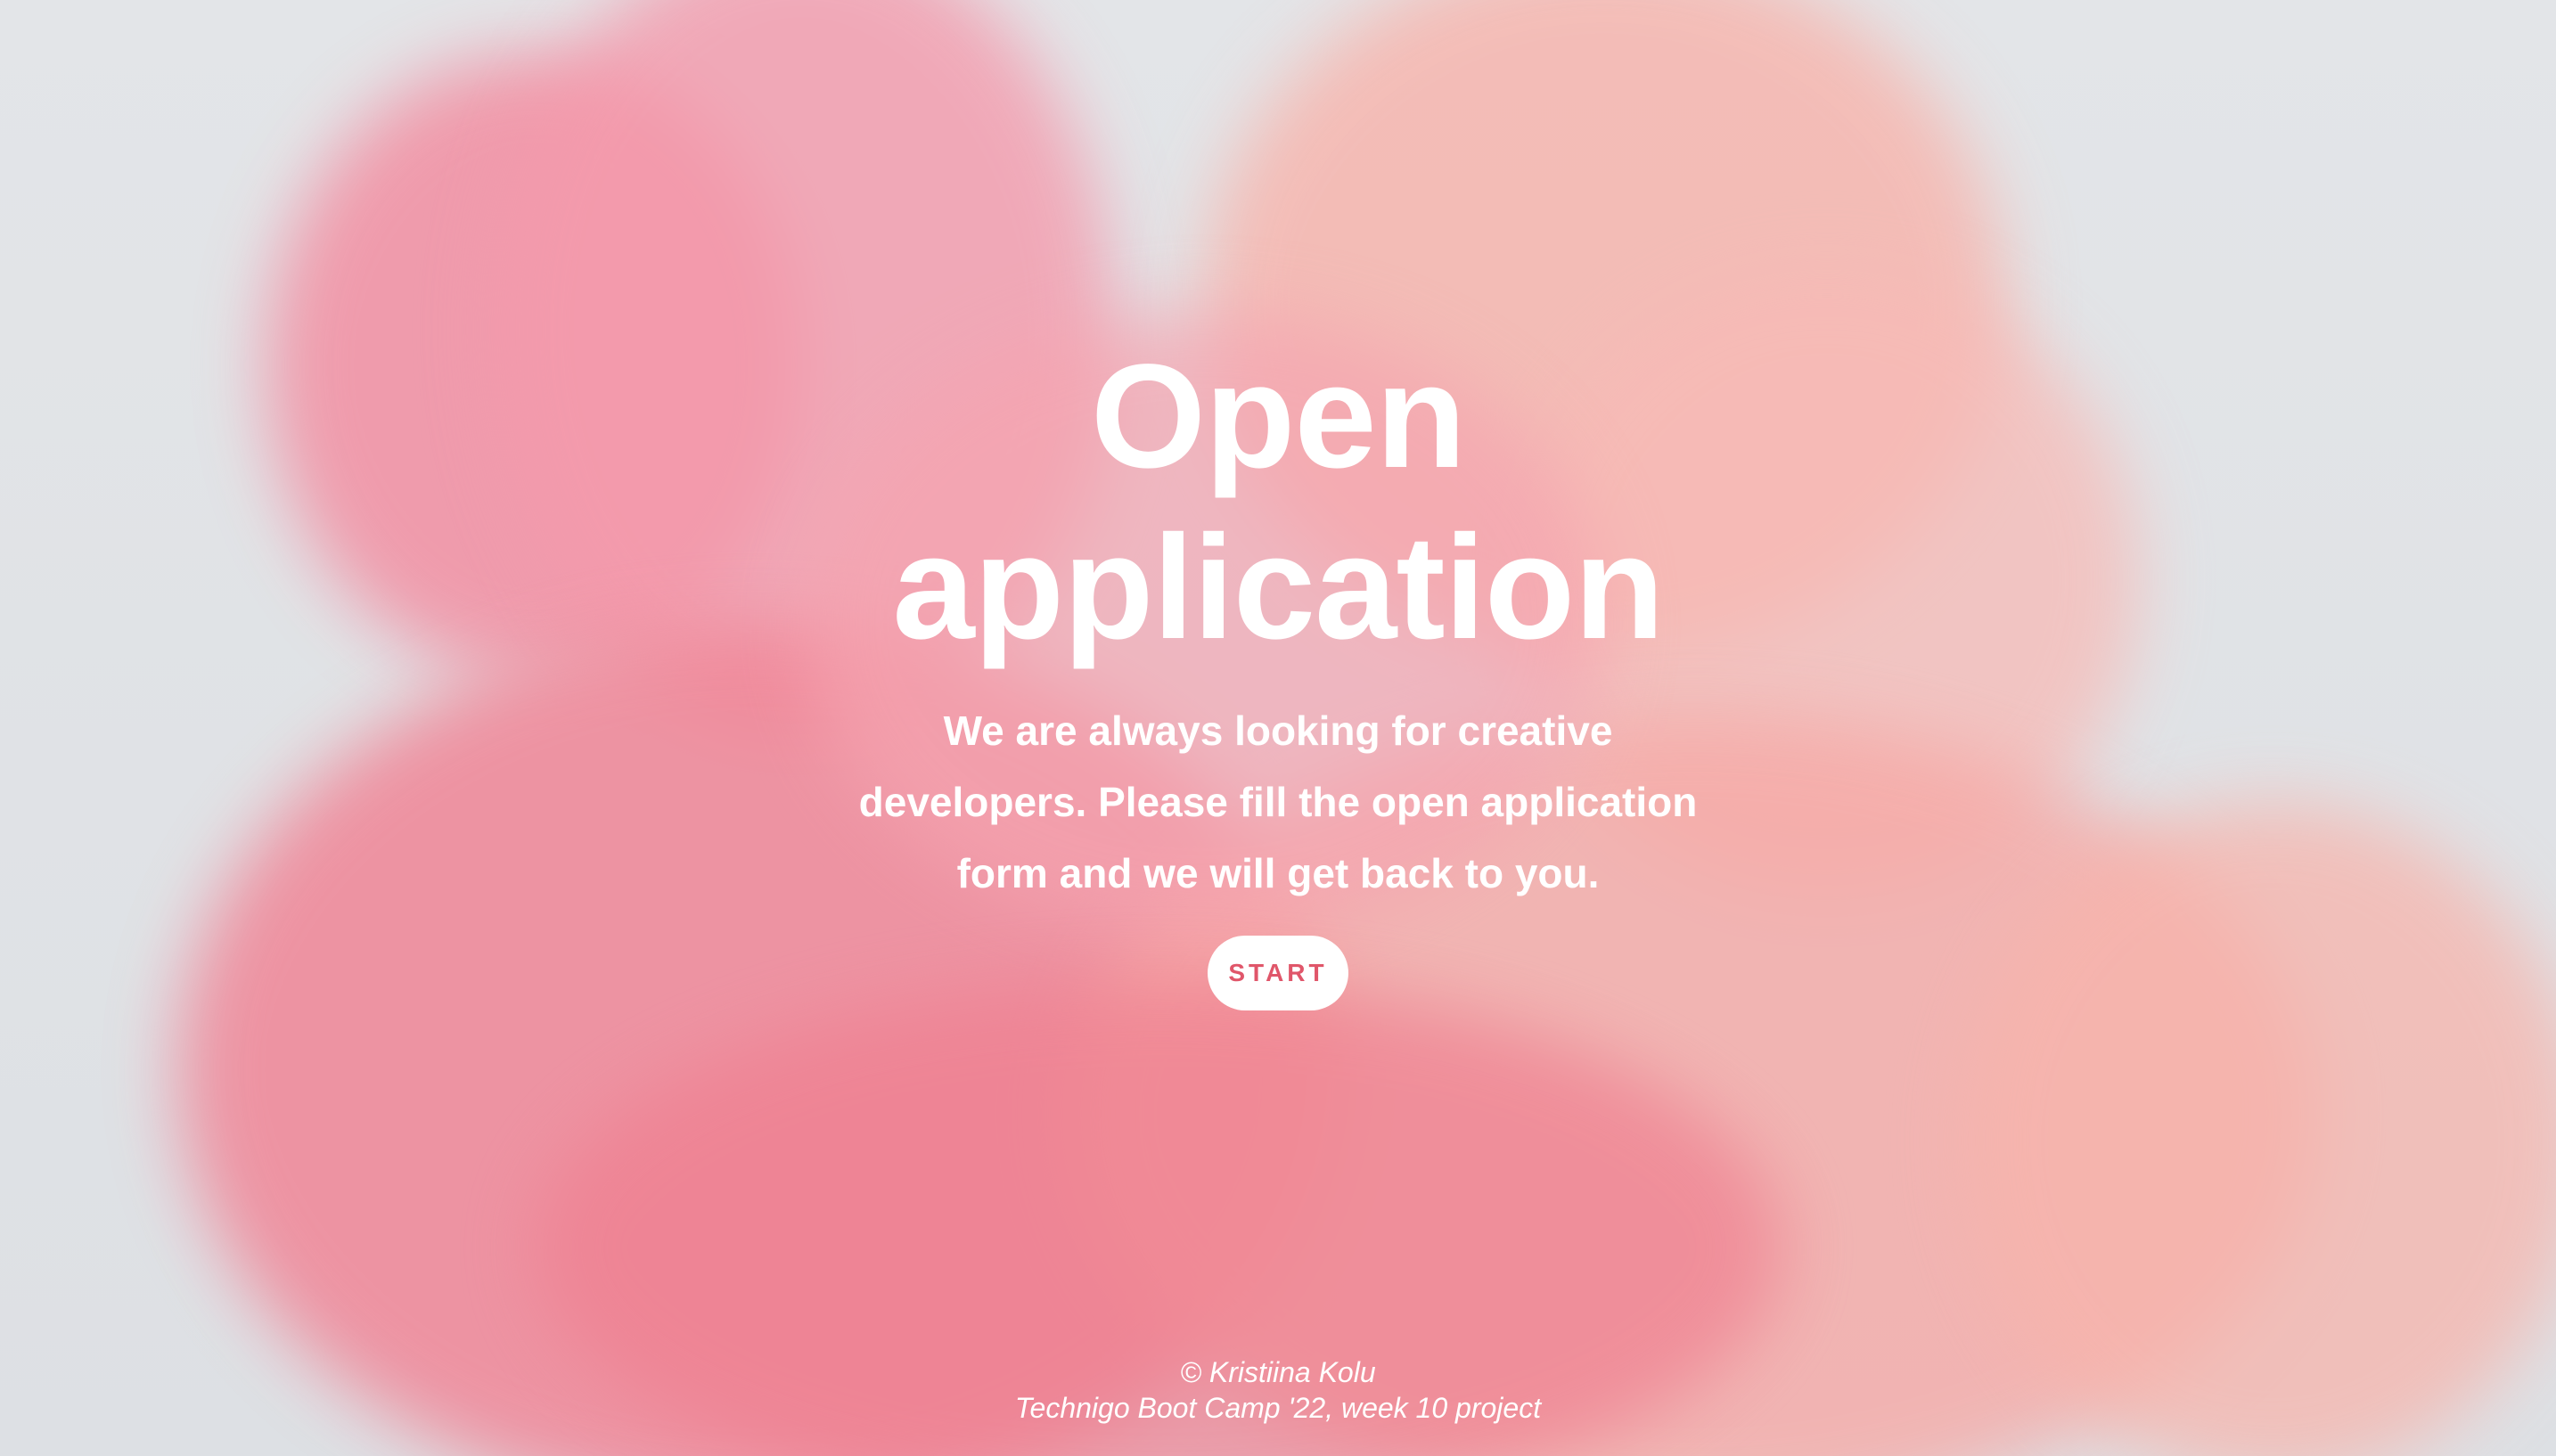 Image resolution: width=2556 pixels, height=1456 pixels. I want to click on start-button: START, so click(1278, 973).